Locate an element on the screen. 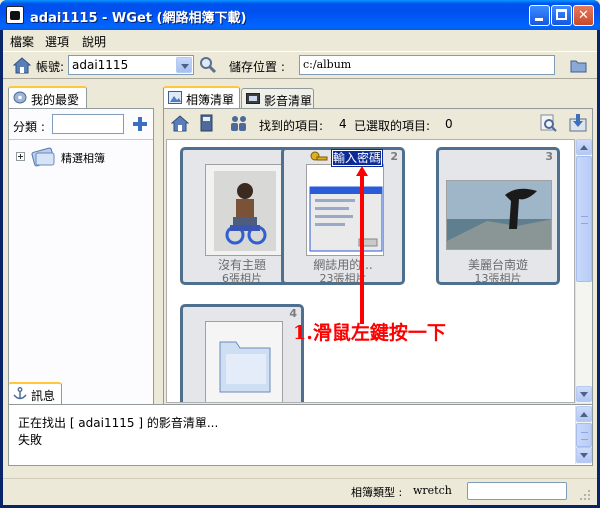 This screenshot has height=508, width=600. menu-help: 說明 is located at coordinates (94, 41).